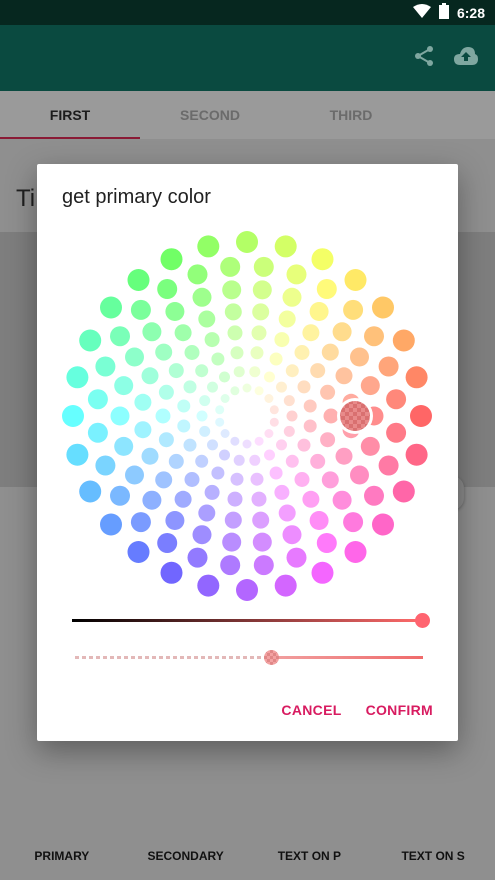 This screenshot has height=880, width=495. What do you see at coordinates (247, 620) in the screenshot?
I see `lightness-slider-track` at bounding box center [247, 620].